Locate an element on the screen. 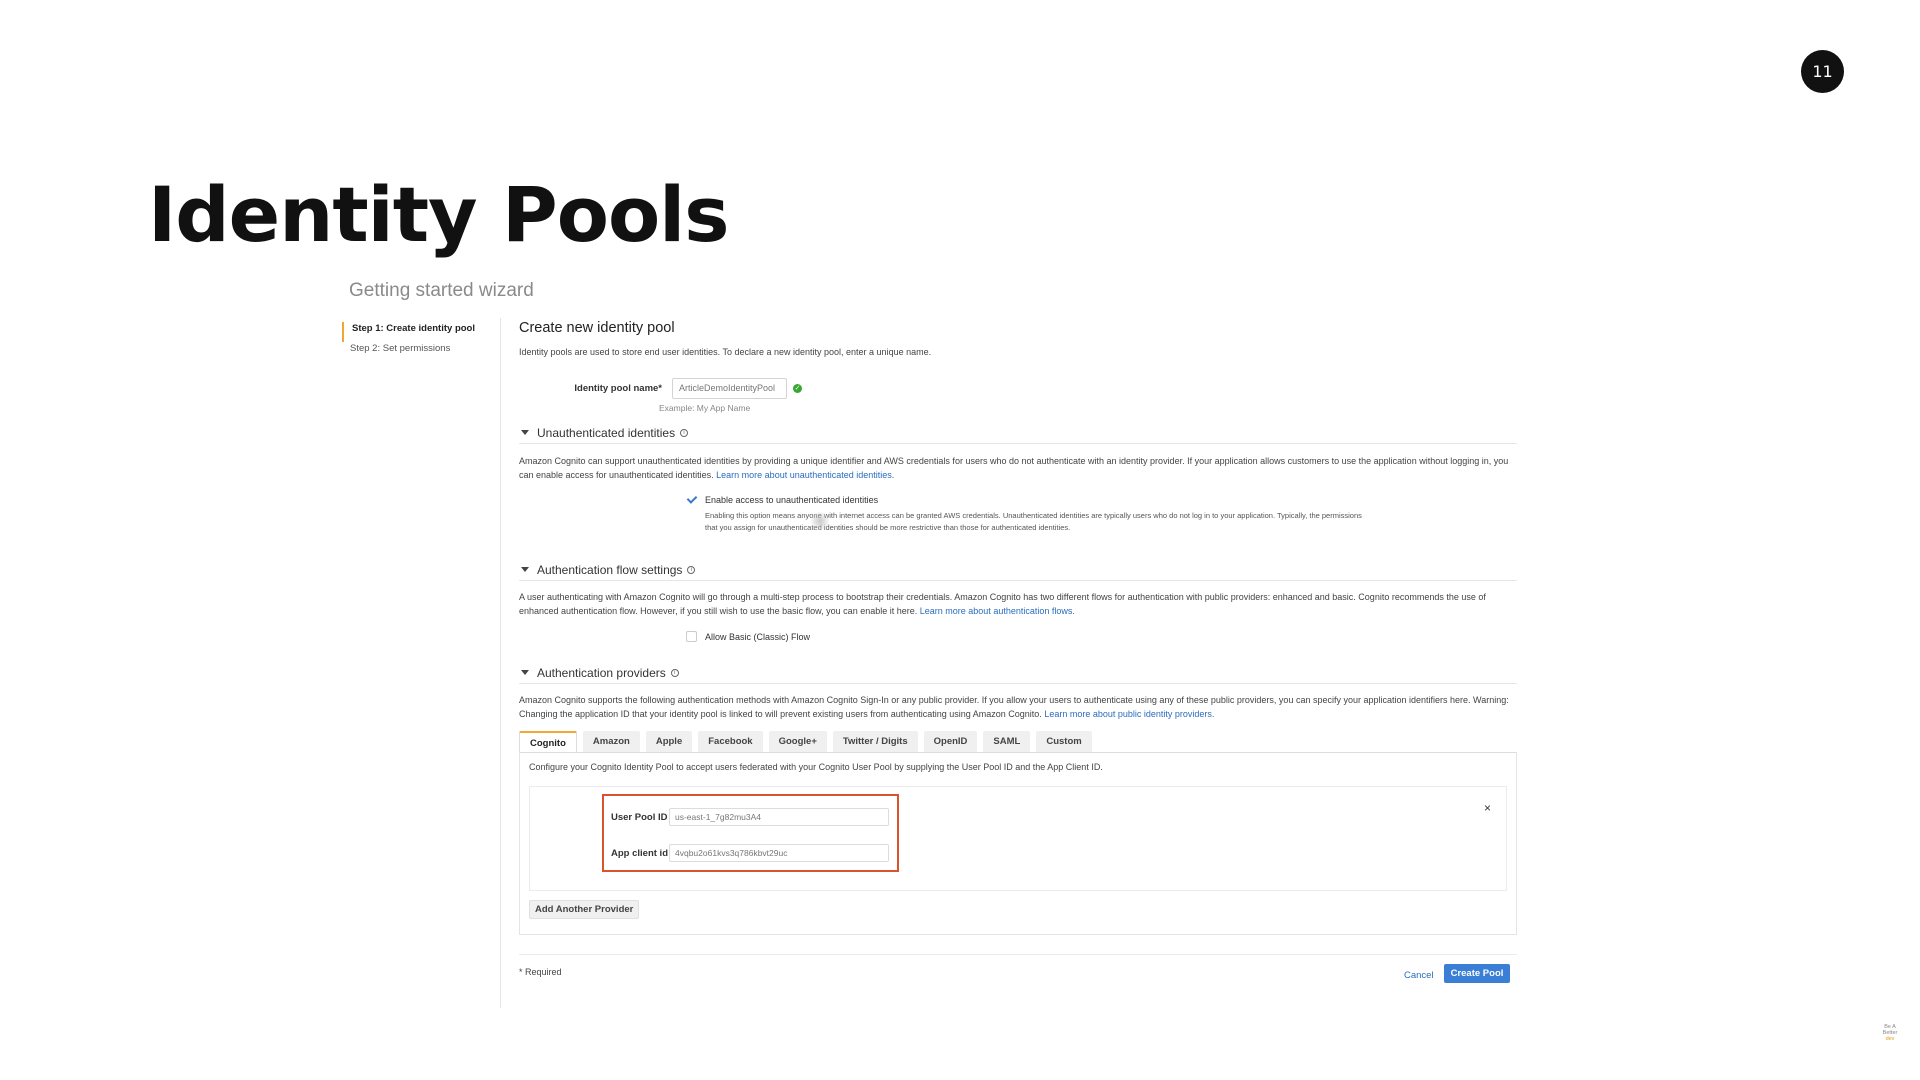 This screenshot has height=1080, width=1920. pool-name-hint: Example: My App Name is located at coordinates (705, 408).